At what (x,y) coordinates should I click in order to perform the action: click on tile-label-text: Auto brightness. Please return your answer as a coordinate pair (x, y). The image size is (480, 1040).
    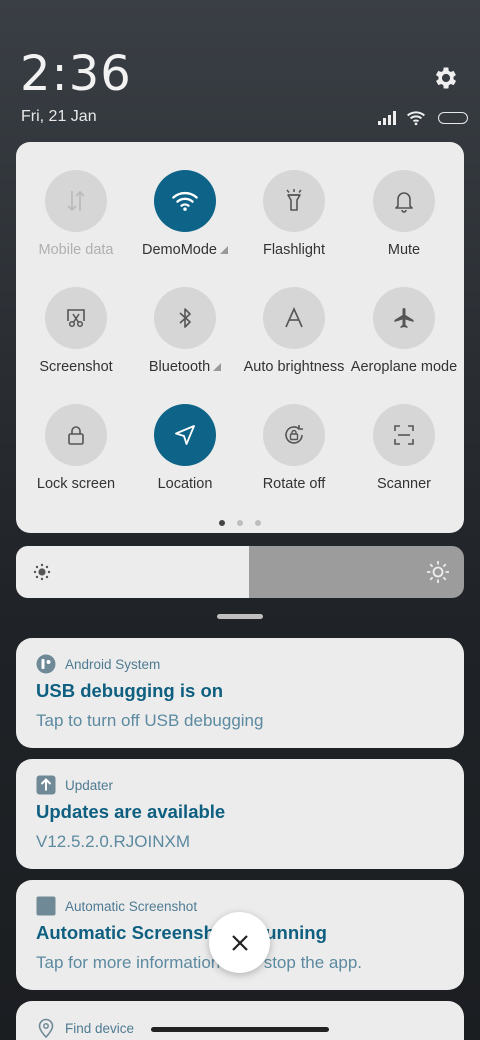
    Looking at the image, I should click on (294, 367).